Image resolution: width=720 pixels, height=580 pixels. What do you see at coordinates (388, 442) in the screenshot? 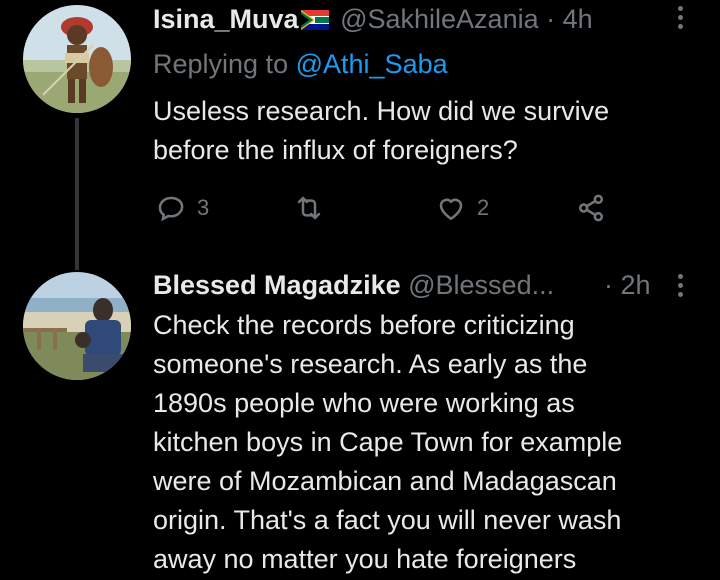
I see `tweet-text-line: kitchen boys in Cape Town for example` at bounding box center [388, 442].